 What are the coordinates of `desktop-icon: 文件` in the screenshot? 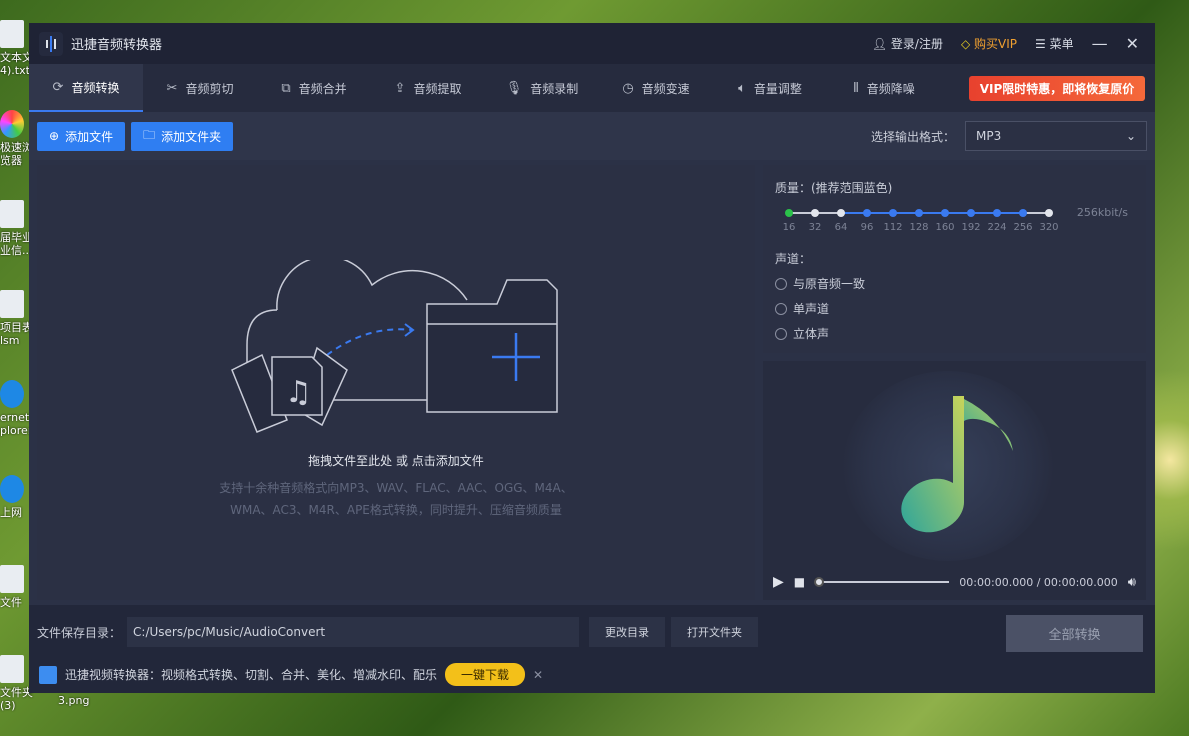 It's located at (12, 587).